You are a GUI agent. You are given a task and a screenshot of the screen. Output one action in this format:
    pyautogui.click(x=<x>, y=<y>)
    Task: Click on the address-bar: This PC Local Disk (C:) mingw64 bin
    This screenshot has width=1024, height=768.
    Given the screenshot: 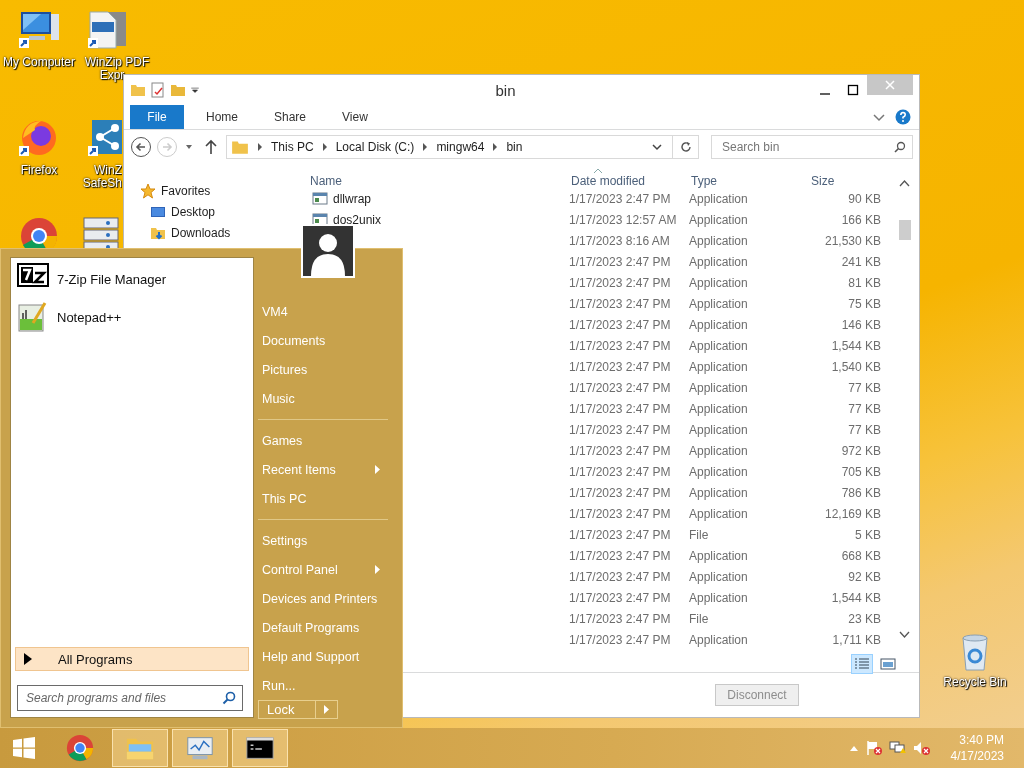 What is the action you would take?
    pyautogui.click(x=462, y=147)
    